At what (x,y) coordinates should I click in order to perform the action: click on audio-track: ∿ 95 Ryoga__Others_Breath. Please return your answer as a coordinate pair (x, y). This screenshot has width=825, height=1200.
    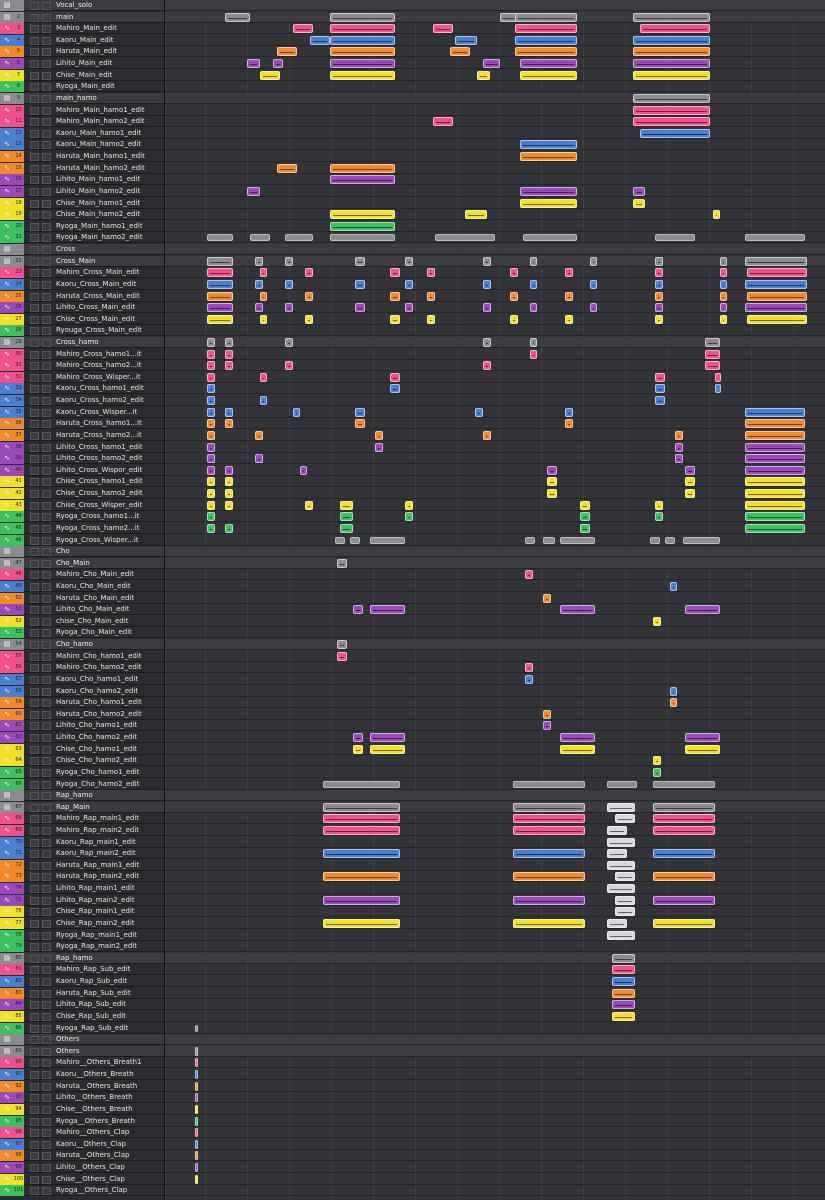
    Looking at the image, I should click on (82, 1121).